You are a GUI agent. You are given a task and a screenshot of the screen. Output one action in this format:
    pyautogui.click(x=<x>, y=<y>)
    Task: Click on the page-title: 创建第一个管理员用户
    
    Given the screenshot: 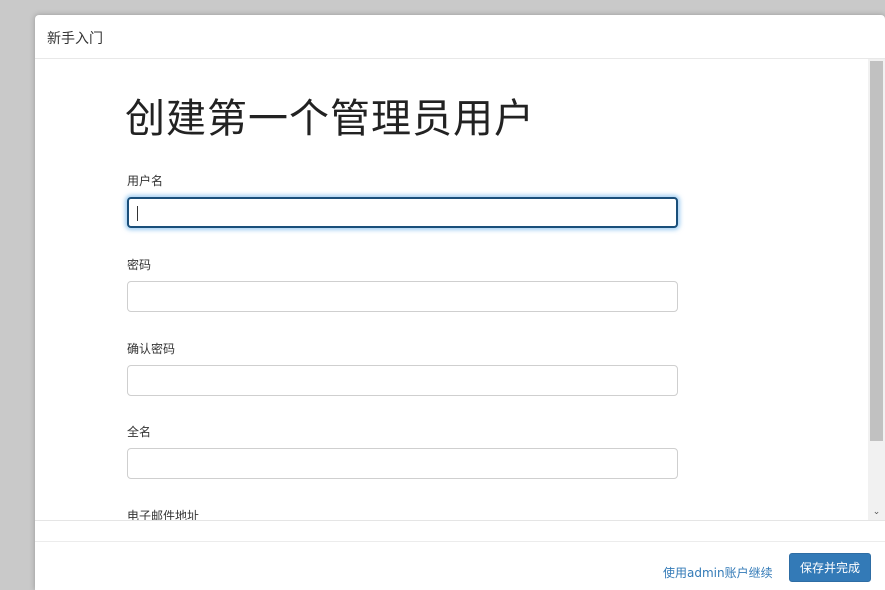 What is the action you would take?
    pyautogui.click(x=330, y=119)
    